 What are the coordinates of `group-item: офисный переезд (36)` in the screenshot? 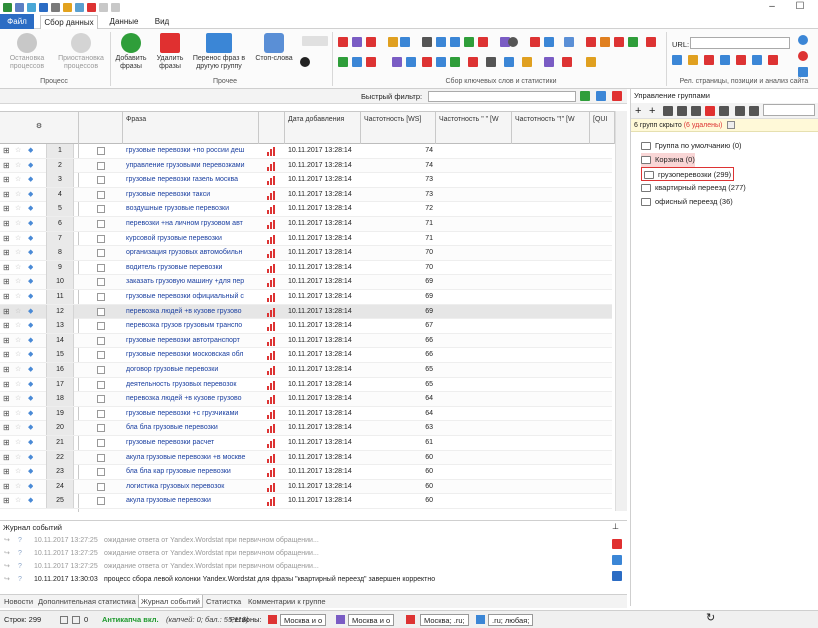 It's located at (687, 202).